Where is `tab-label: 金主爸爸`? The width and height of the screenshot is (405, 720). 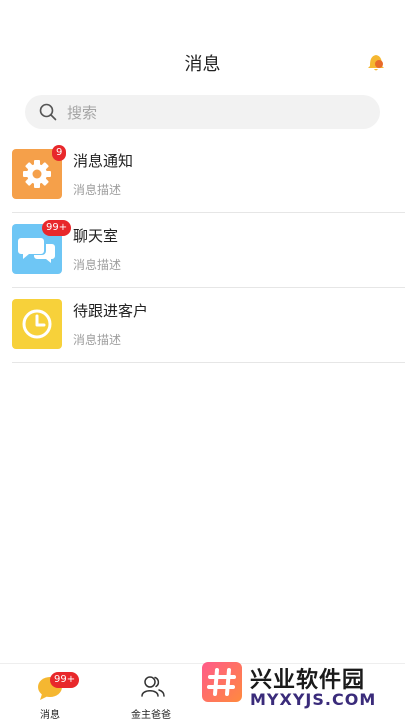 tab-label: 金主爸爸 is located at coordinates (151, 715).